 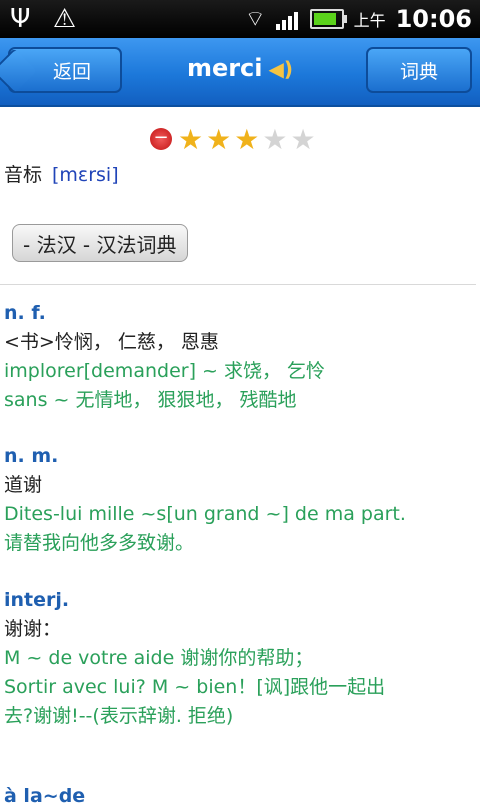 I want to click on part-of-speech: n. m., so click(x=31, y=456).